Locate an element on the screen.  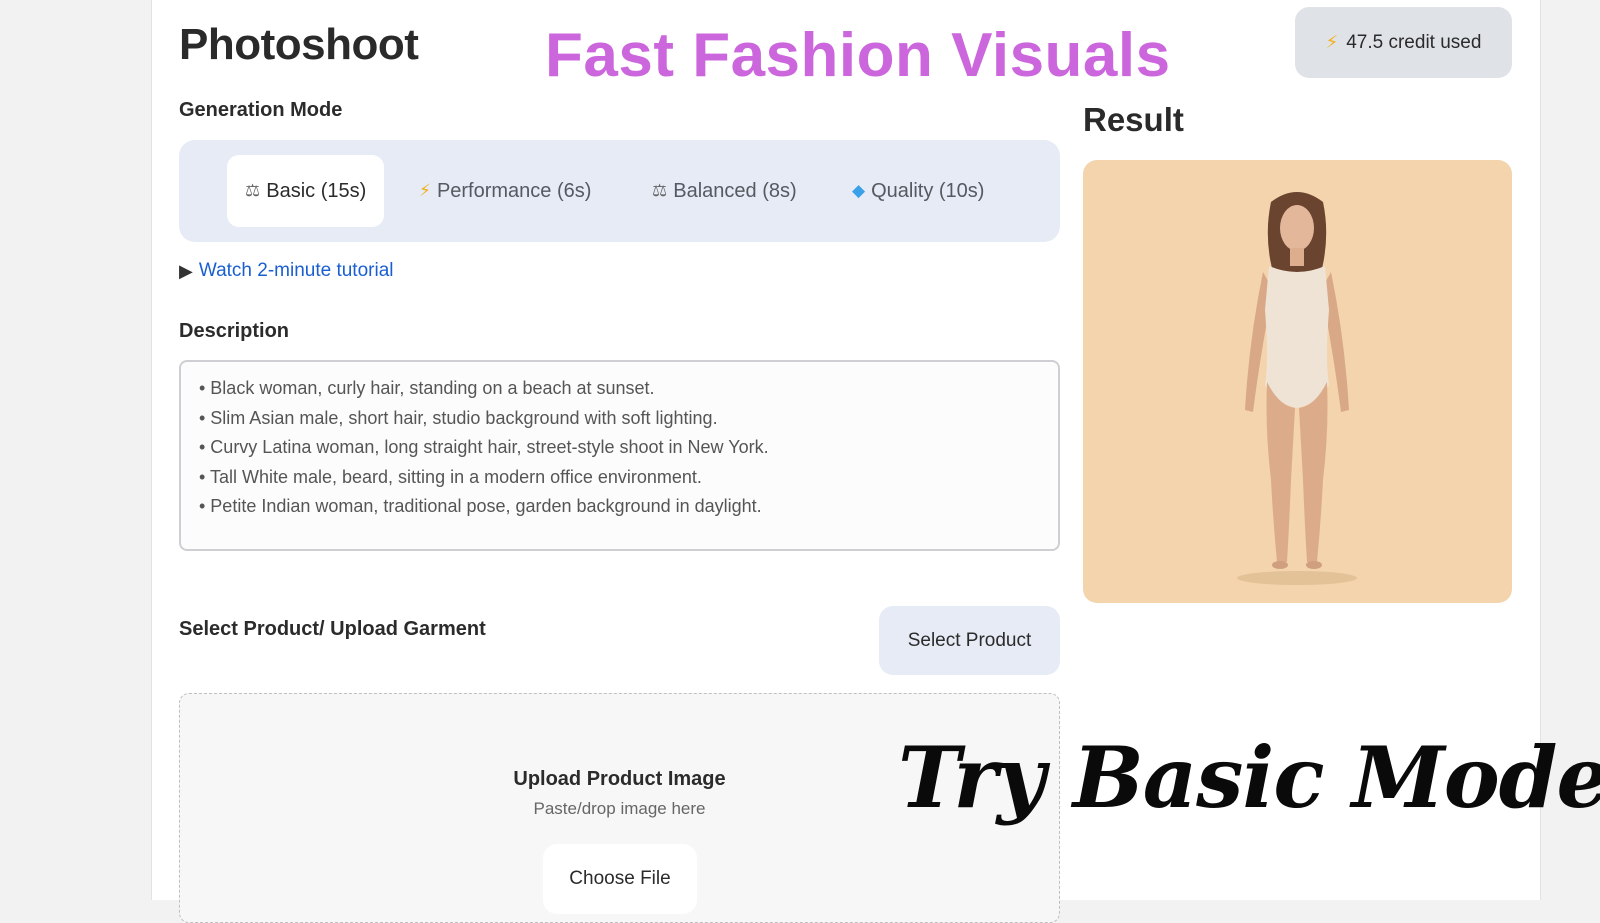
generation-mode-label: Generation Mode is located at coordinates (261, 110).